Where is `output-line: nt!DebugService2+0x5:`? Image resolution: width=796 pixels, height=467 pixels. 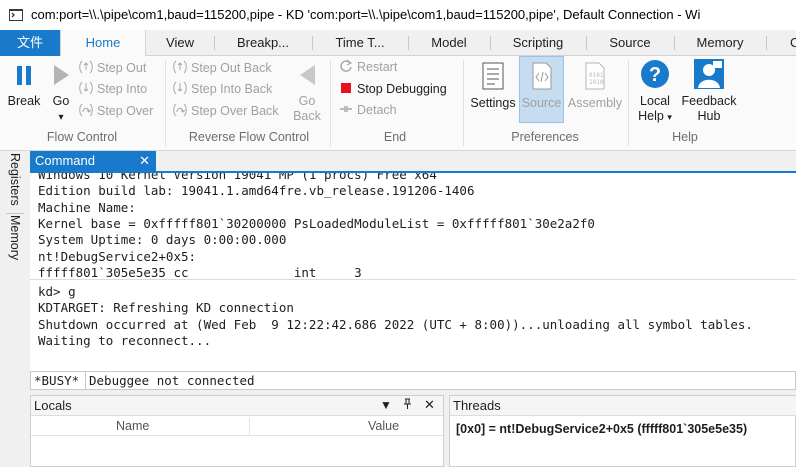 output-line: nt!DebugService2+0x5: is located at coordinates (117, 256).